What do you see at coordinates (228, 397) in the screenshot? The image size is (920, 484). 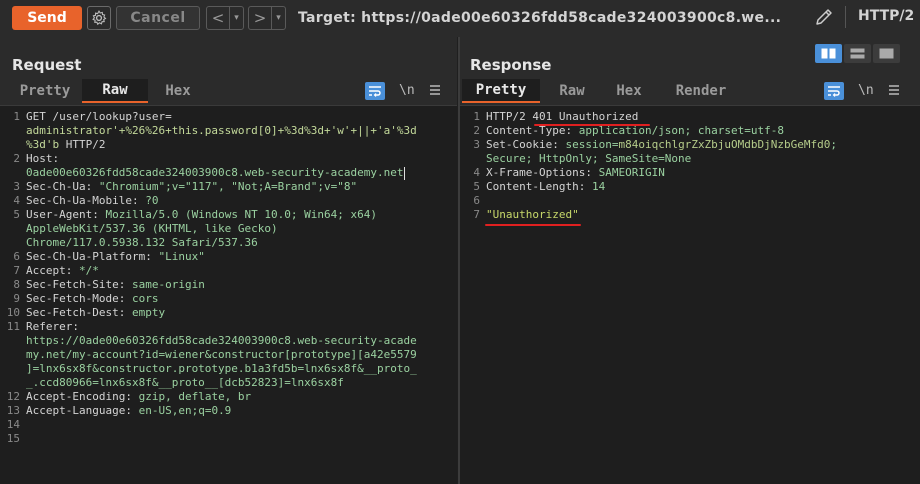 I see `request-line: 12 Accept-Encoding: gzip, deflate, br` at bounding box center [228, 397].